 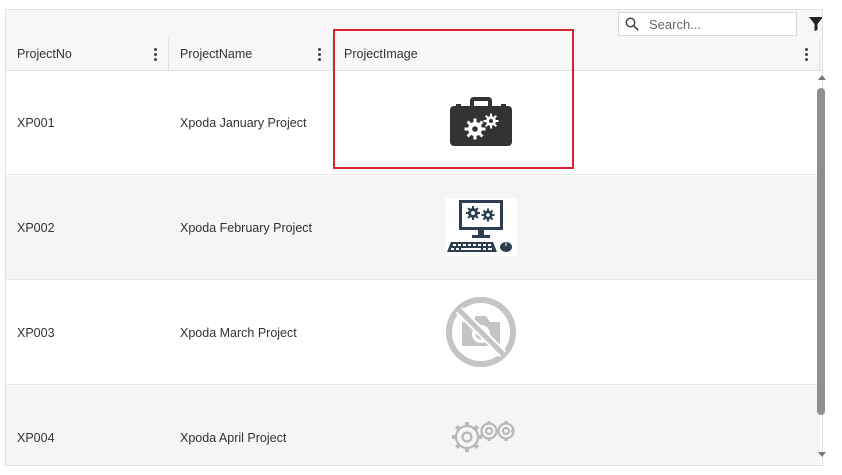 What do you see at coordinates (246, 228) in the screenshot?
I see `cell-projectname: Xpoda February Project` at bounding box center [246, 228].